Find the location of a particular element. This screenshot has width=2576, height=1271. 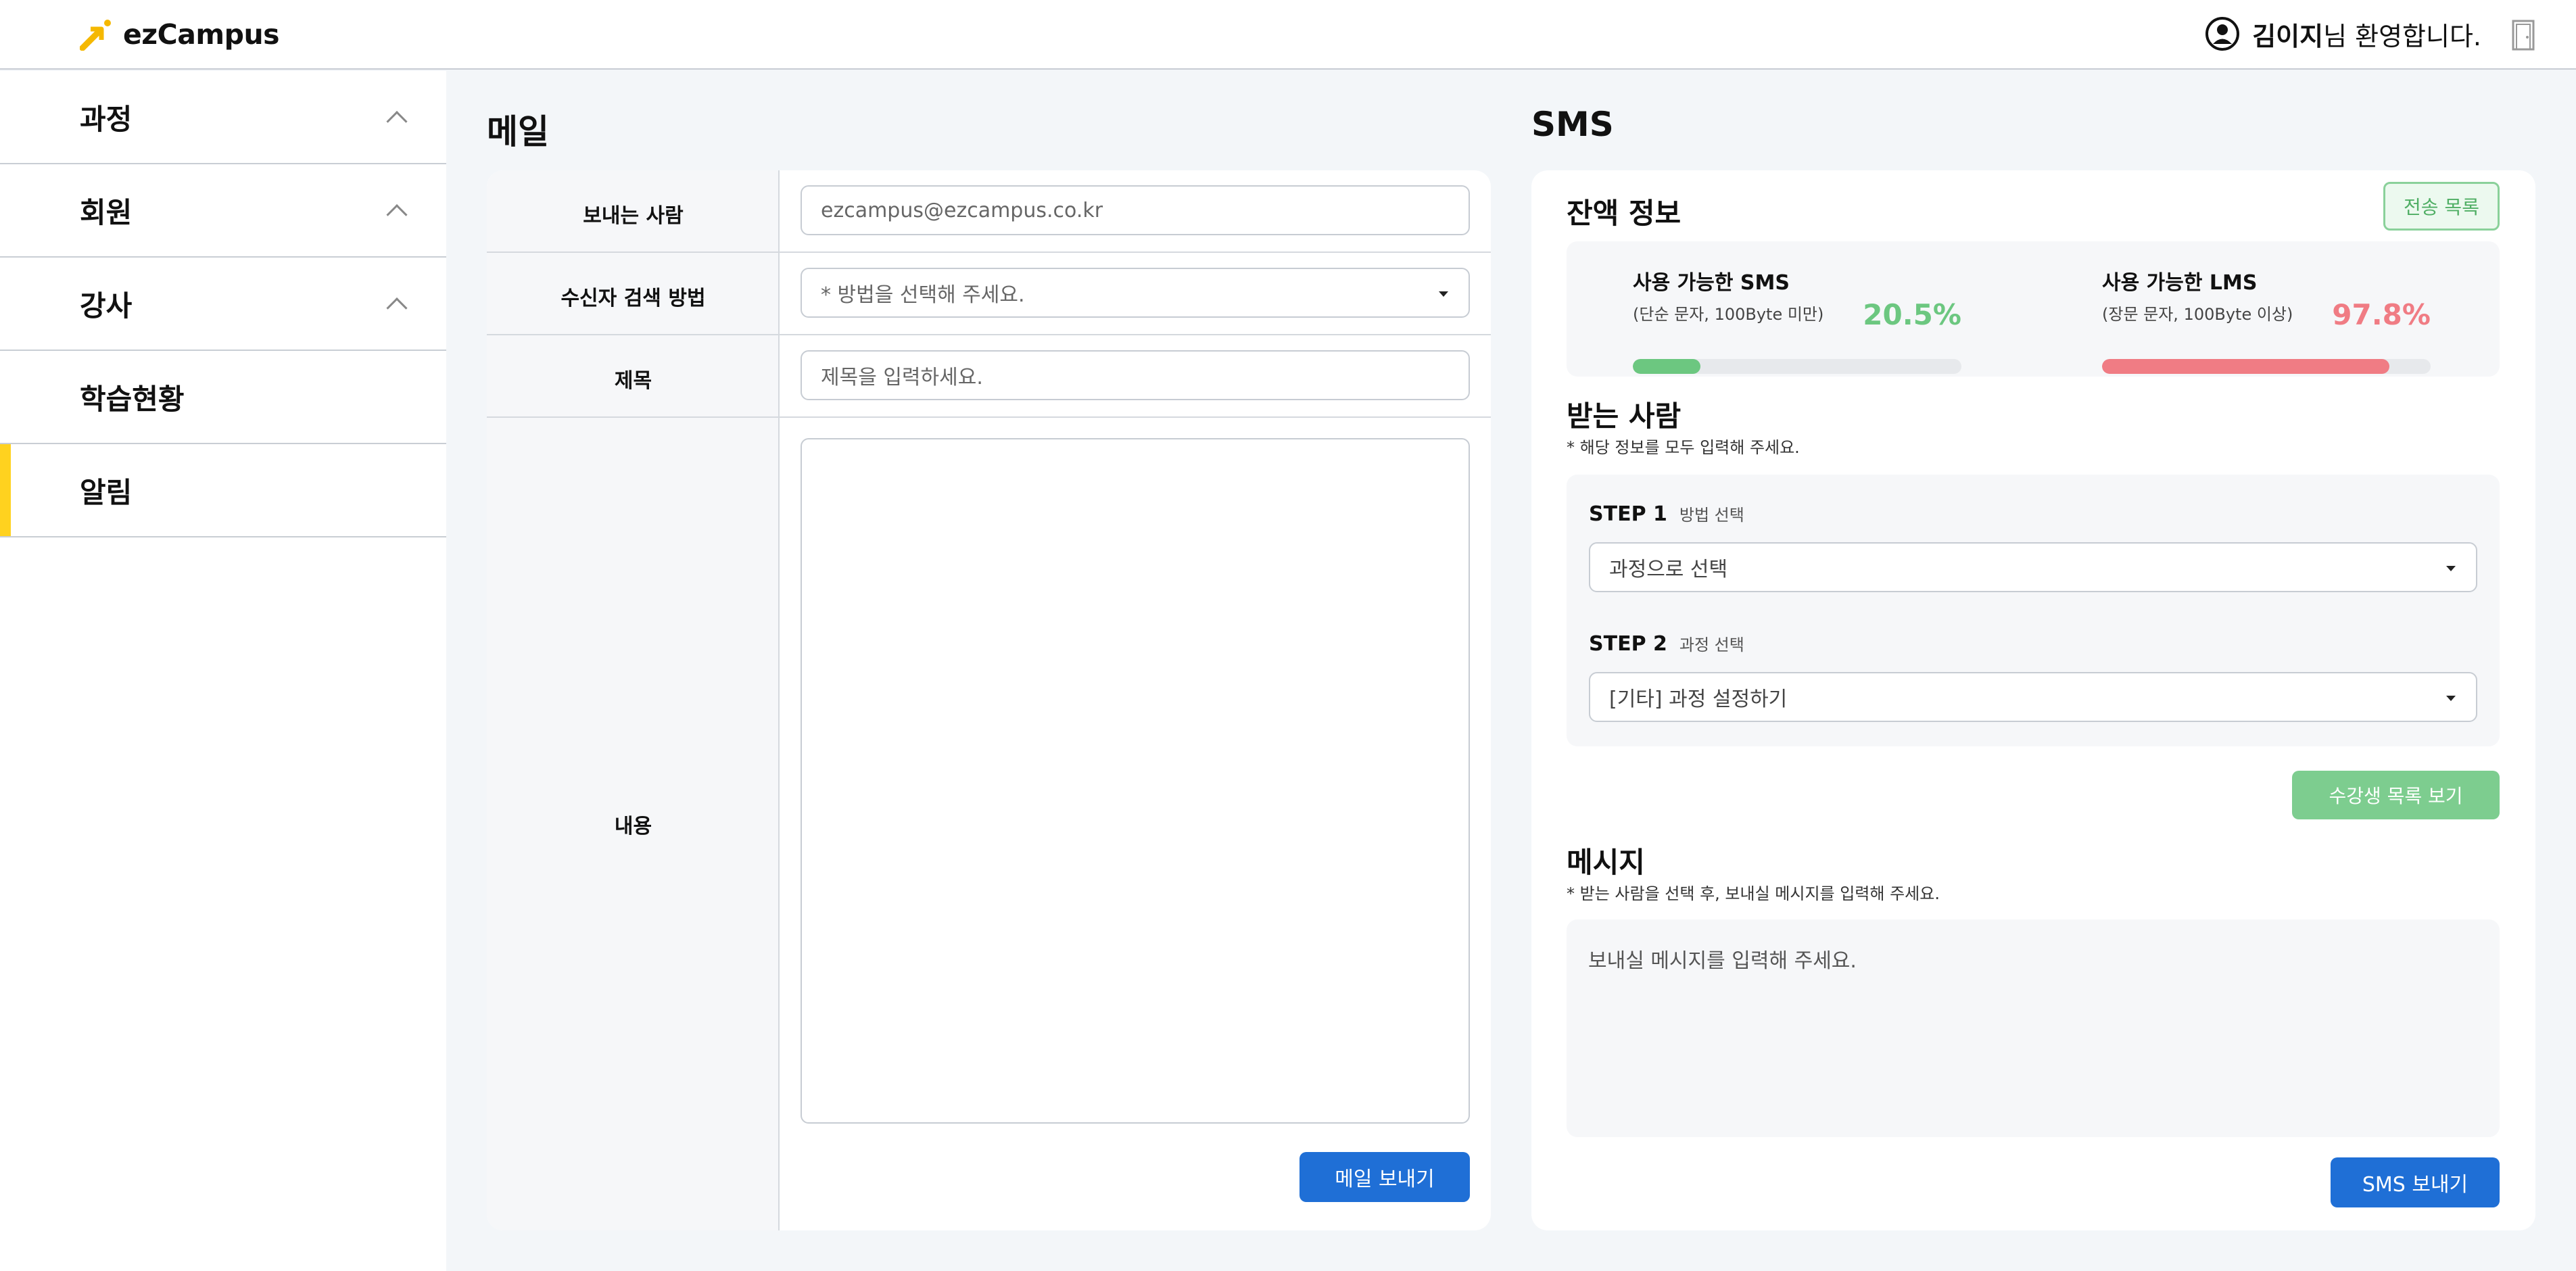

lms-progress-track is located at coordinates (2266, 366).